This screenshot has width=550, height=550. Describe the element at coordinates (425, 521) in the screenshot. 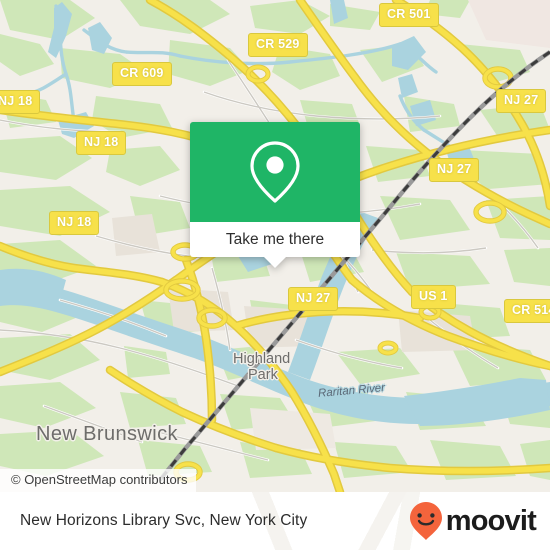

I see `moovit-pin-icon` at that location.